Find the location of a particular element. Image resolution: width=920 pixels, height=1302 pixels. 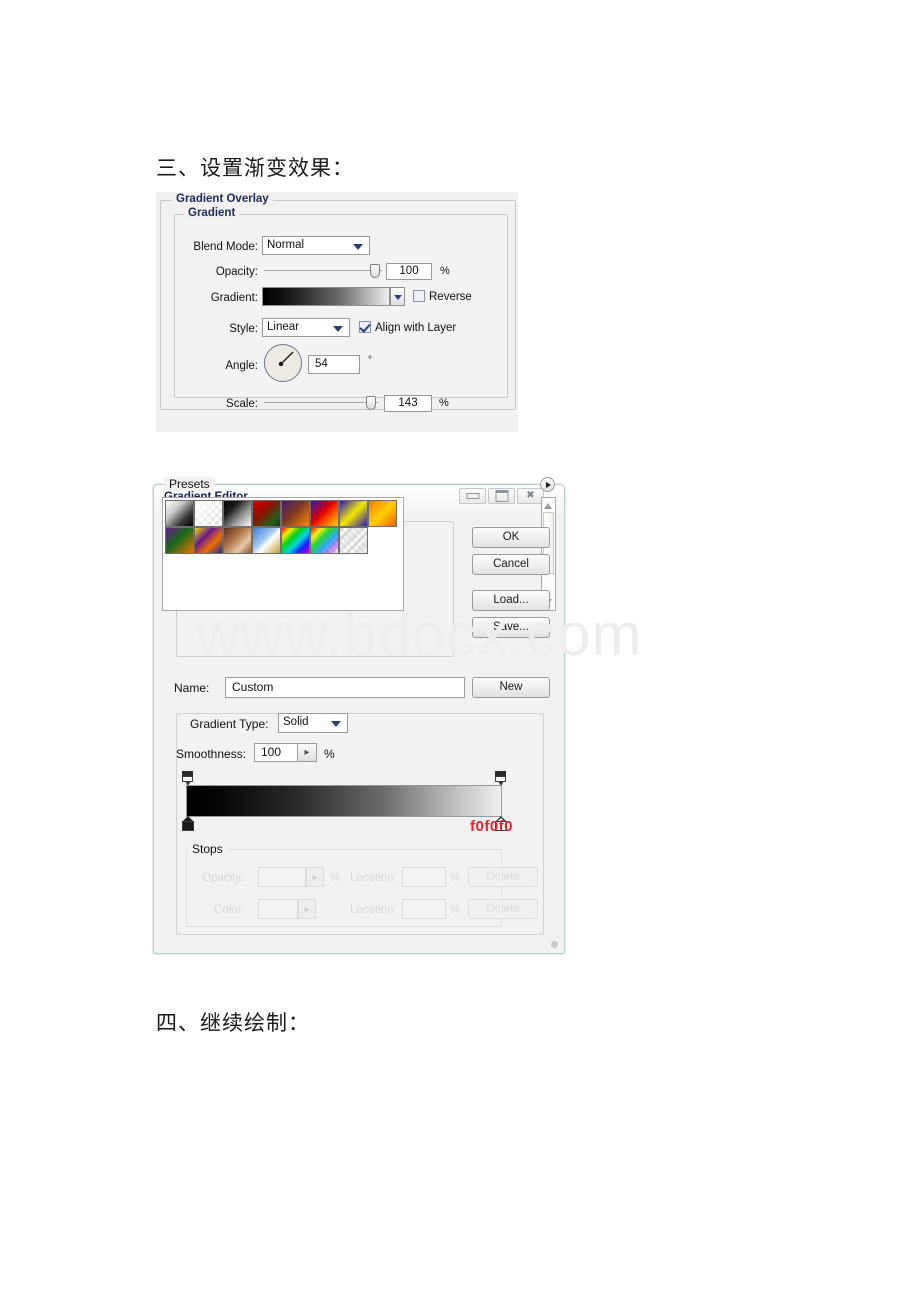

smoothness-label: Smoothness: is located at coordinates (211, 754).